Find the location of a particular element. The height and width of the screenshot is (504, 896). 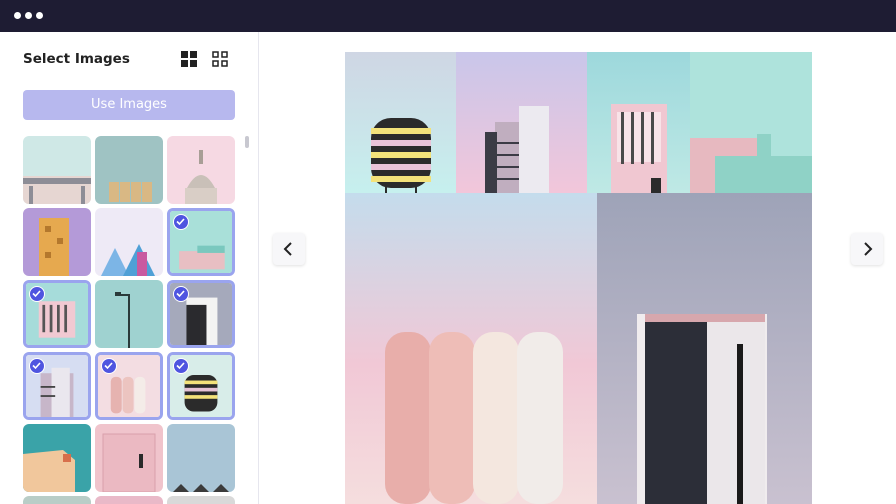

balcony-facade is located at coordinates (639, 148).